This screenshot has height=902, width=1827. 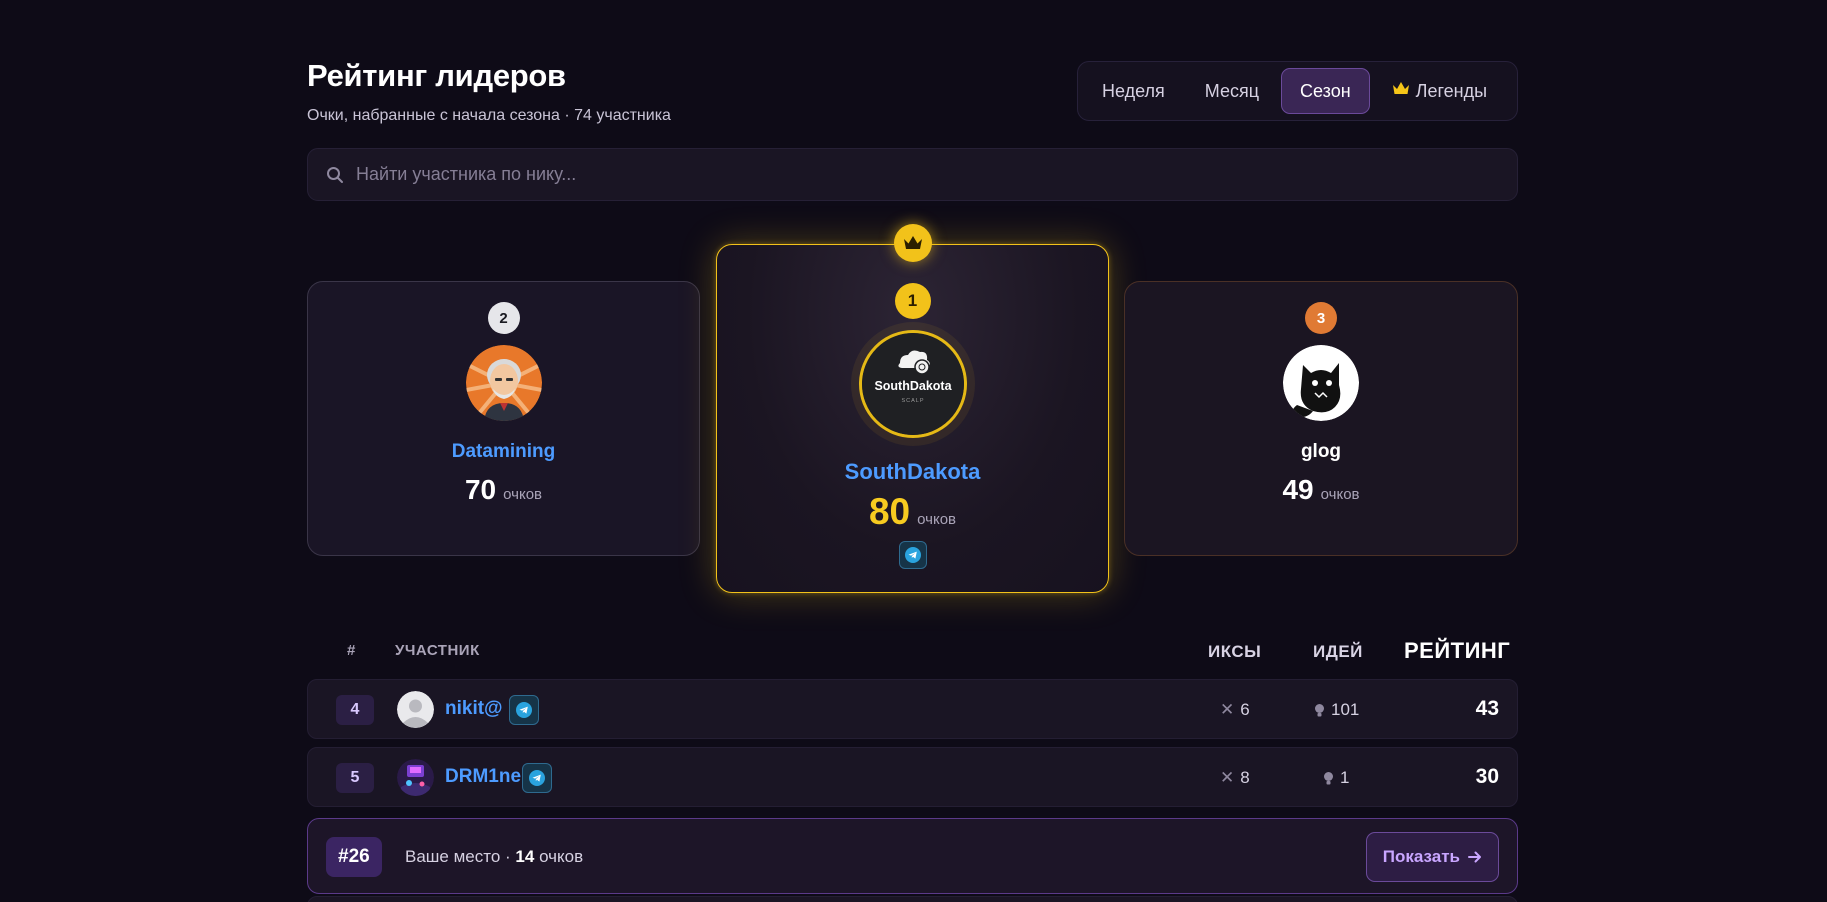 What do you see at coordinates (1234, 652) in the screenshot?
I see `column-x: ИКСЫ` at bounding box center [1234, 652].